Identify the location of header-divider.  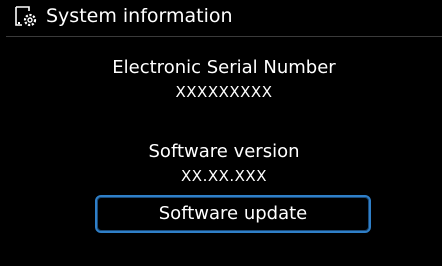
(224, 36).